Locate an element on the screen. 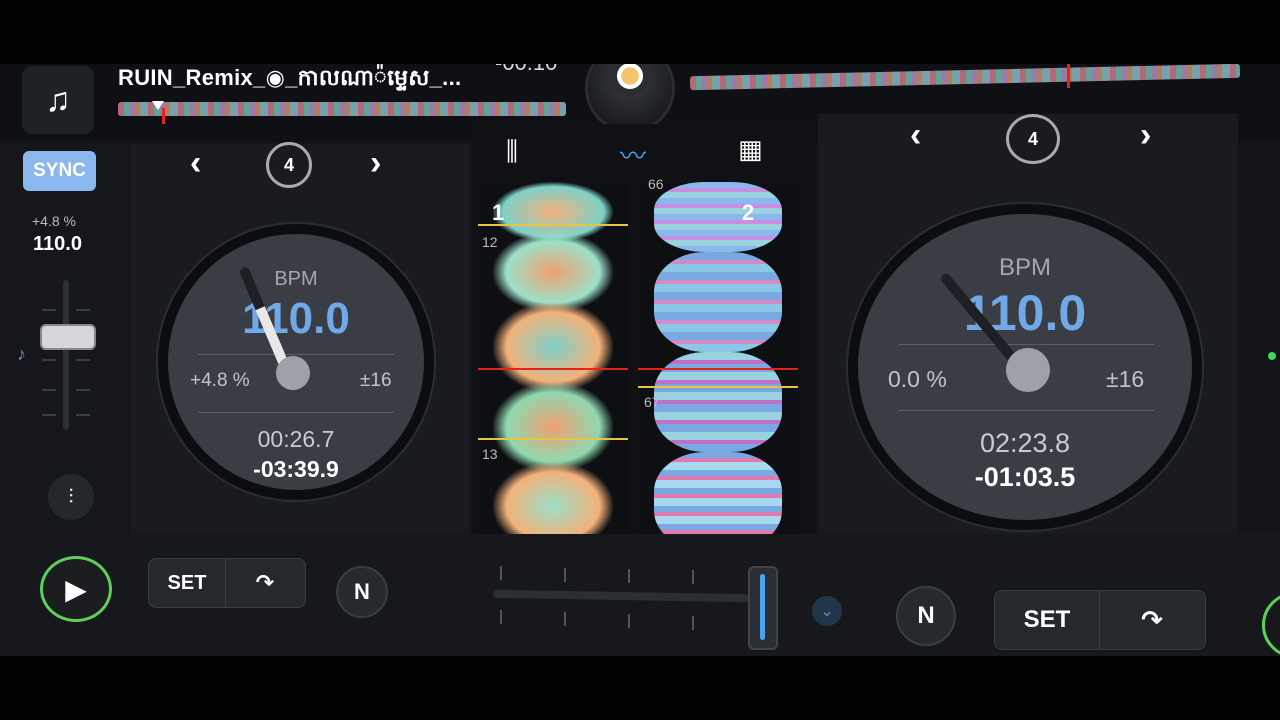  keylock-note-icon: ♪ is located at coordinates (21, 354).